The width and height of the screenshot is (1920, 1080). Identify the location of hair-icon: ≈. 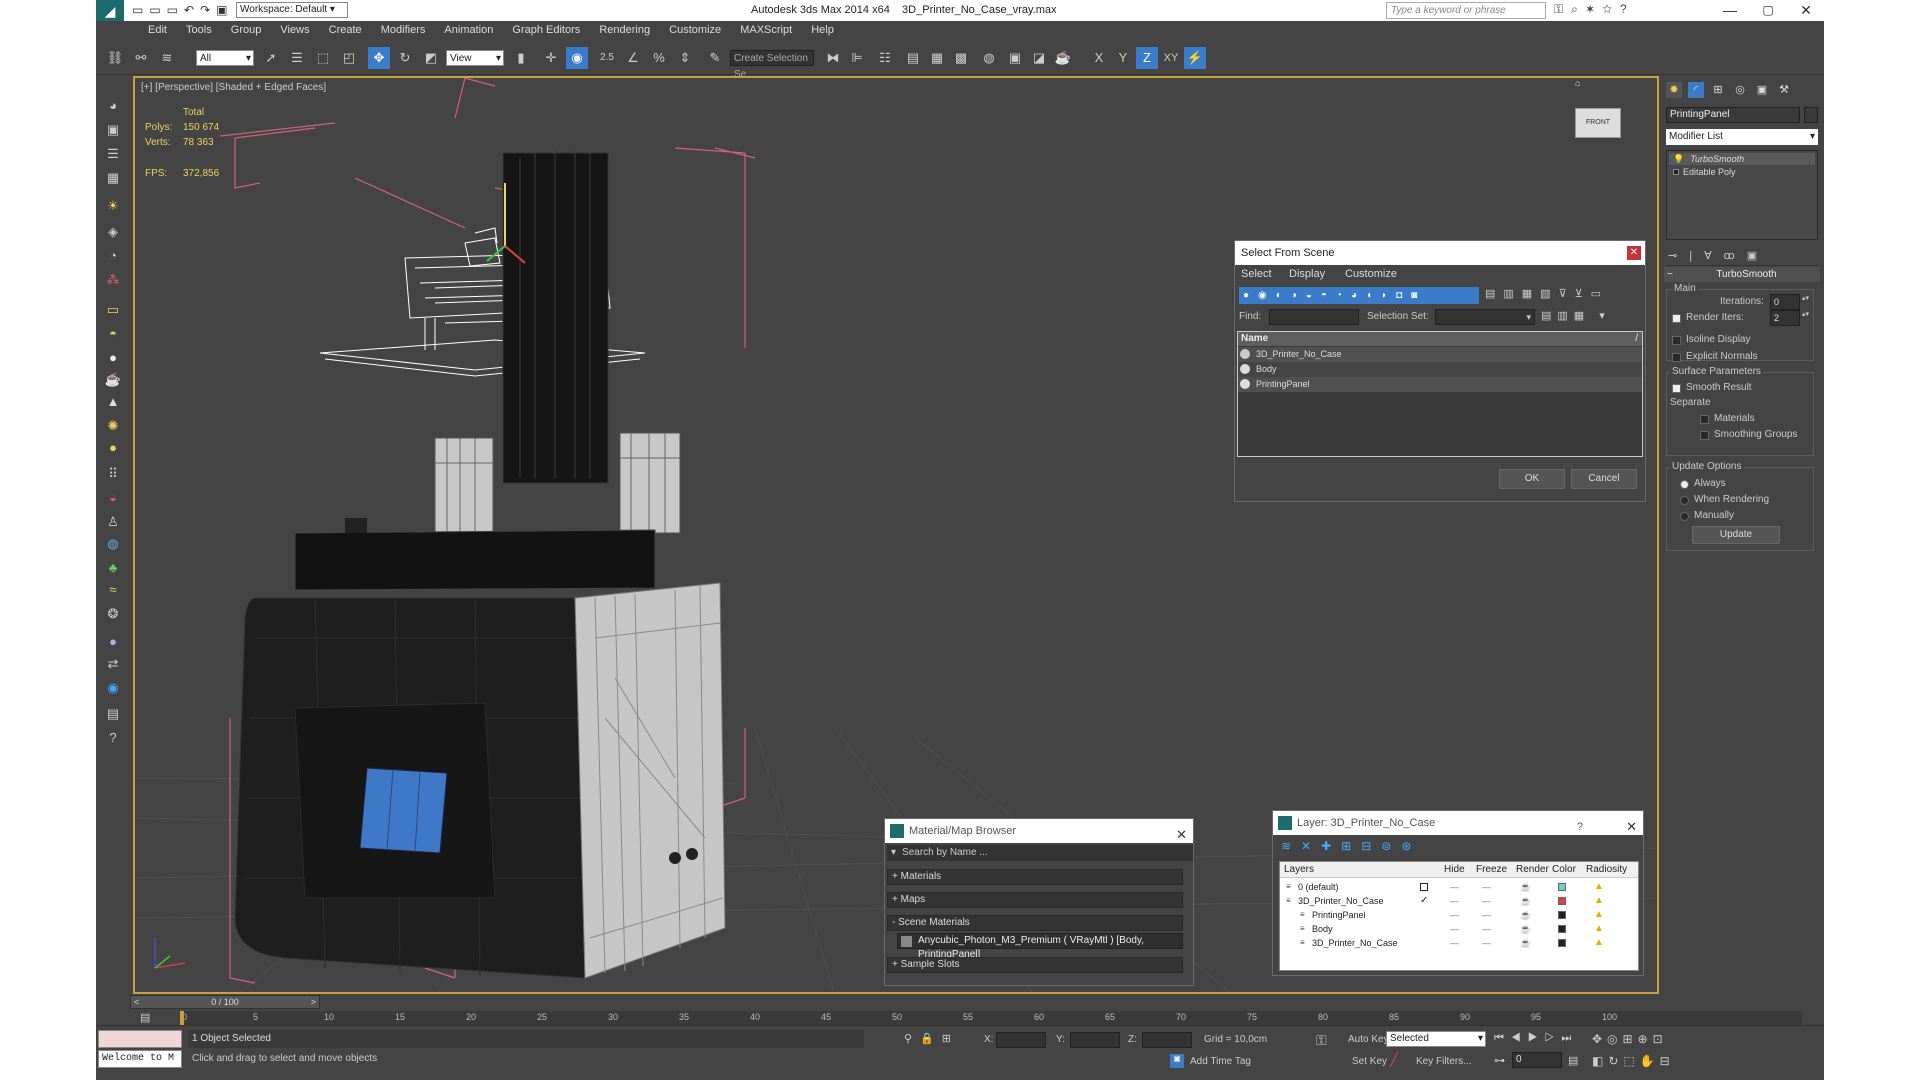
(113, 590).